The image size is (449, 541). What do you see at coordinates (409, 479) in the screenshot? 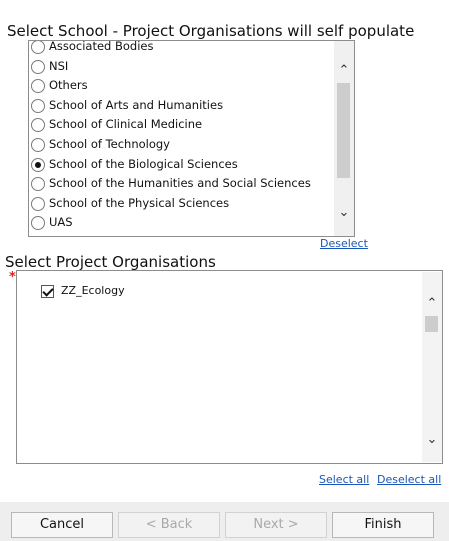
I see `deselect-all-link: Deselect all` at bounding box center [409, 479].